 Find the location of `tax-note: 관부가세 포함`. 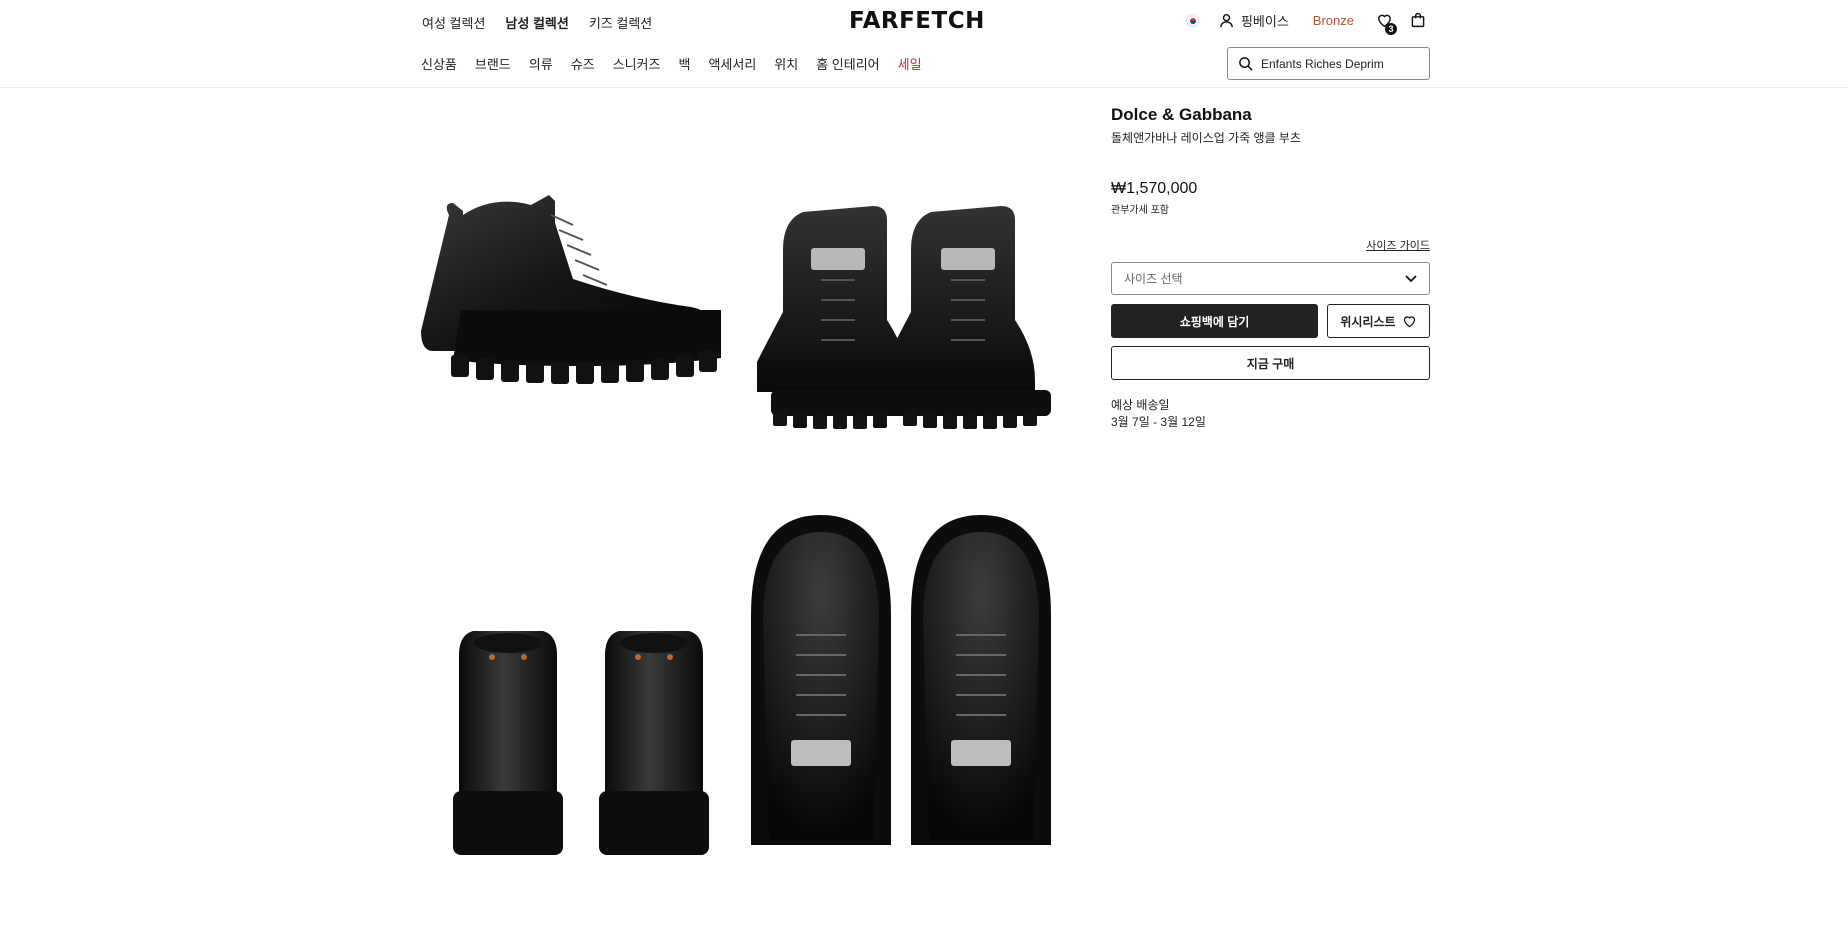

tax-note: 관부가세 포함 is located at coordinates (1140, 210).